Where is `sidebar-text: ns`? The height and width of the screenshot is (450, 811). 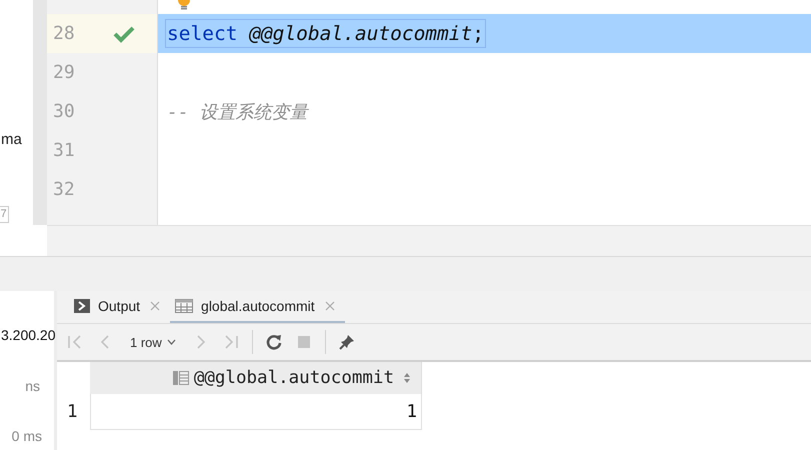 sidebar-text: ns is located at coordinates (32, 386).